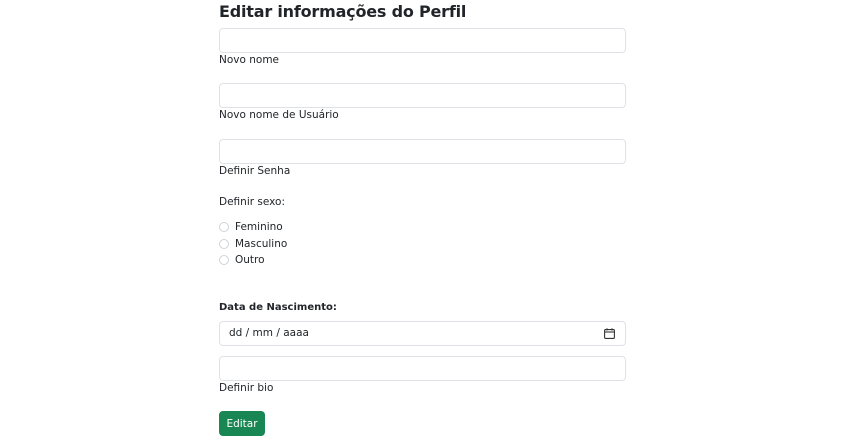 This screenshot has height=446, width=844. What do you see at coordinates (250, 260) in the screenshot?
I see `radio-label-outro: Outro` at bounding box center [250, 260].